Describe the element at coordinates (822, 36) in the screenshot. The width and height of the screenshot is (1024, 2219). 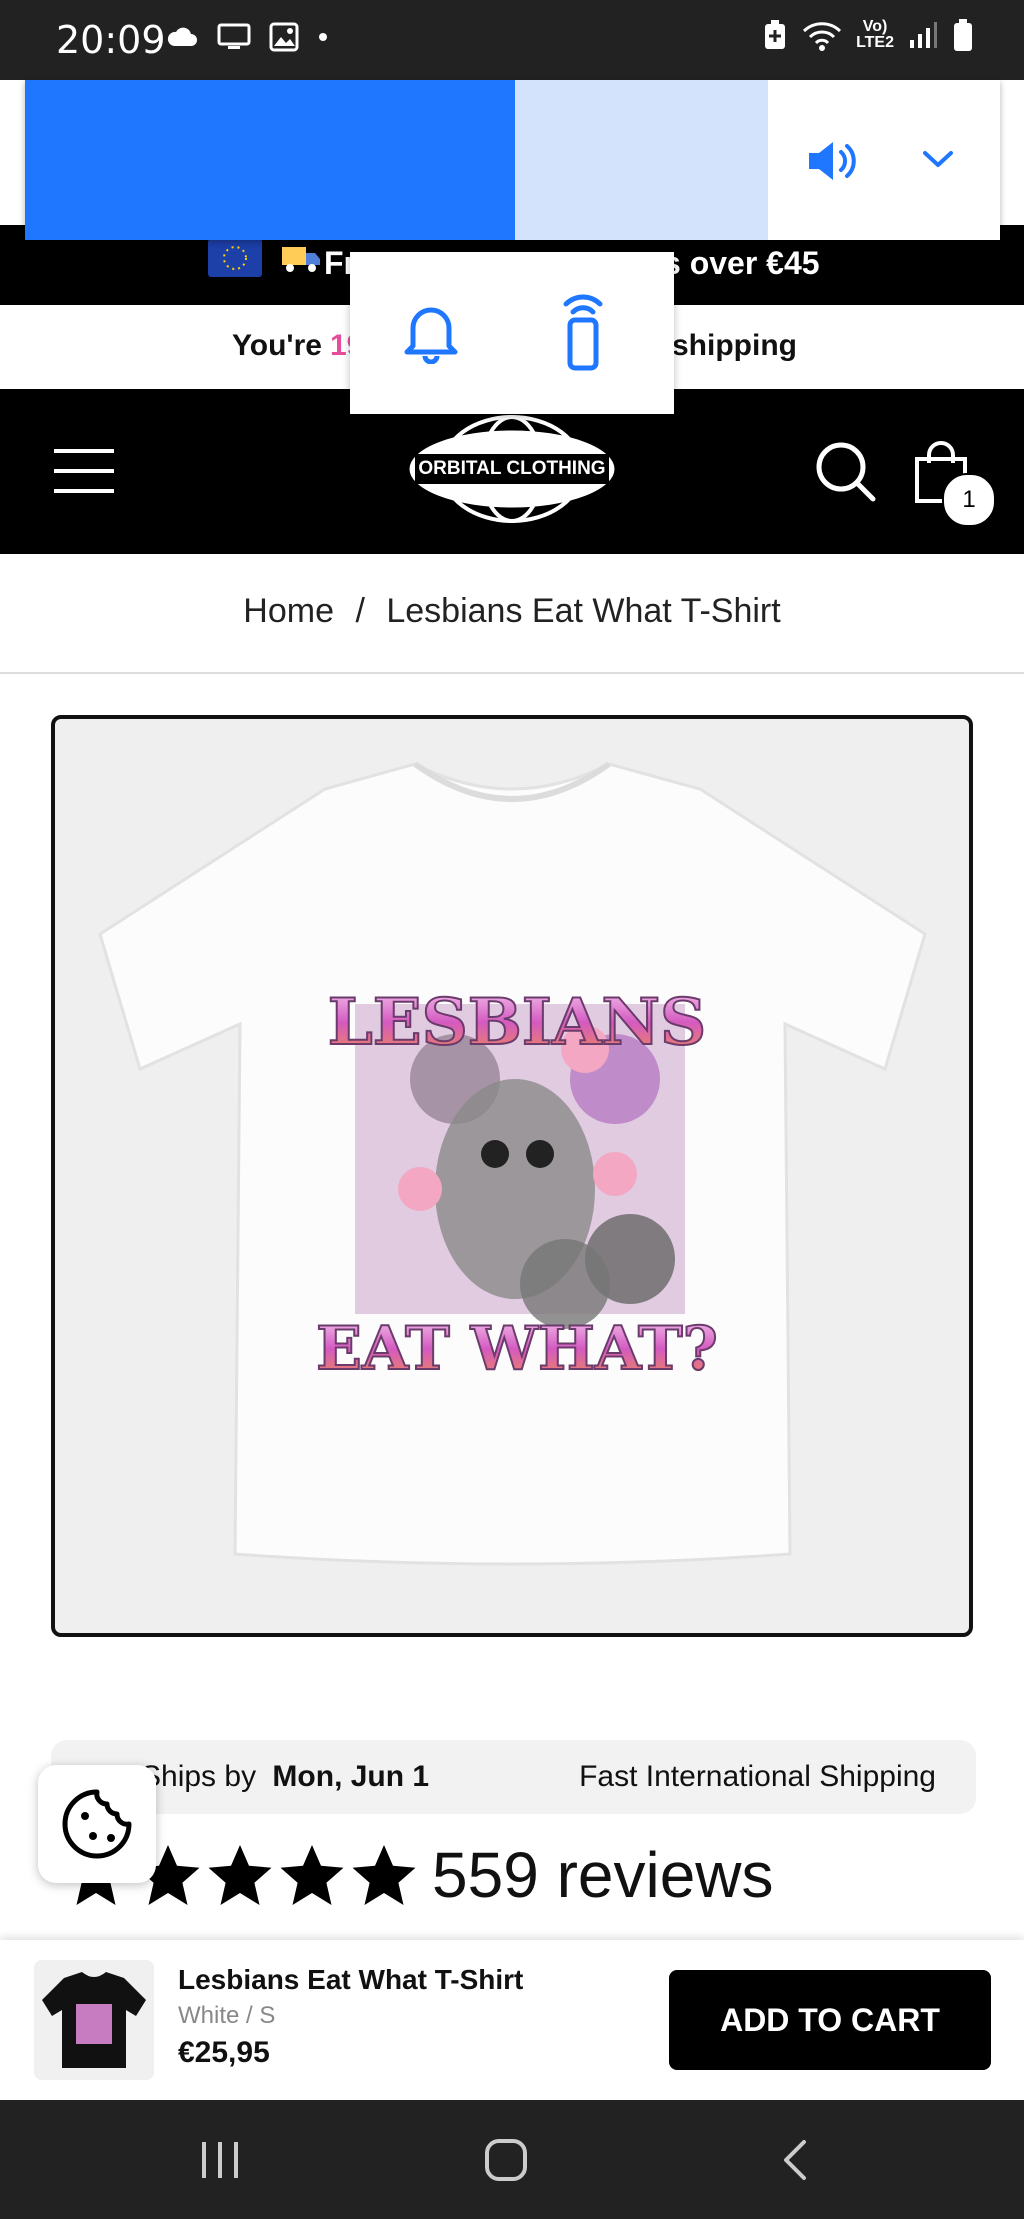
I see `wifi-icon` at that location.